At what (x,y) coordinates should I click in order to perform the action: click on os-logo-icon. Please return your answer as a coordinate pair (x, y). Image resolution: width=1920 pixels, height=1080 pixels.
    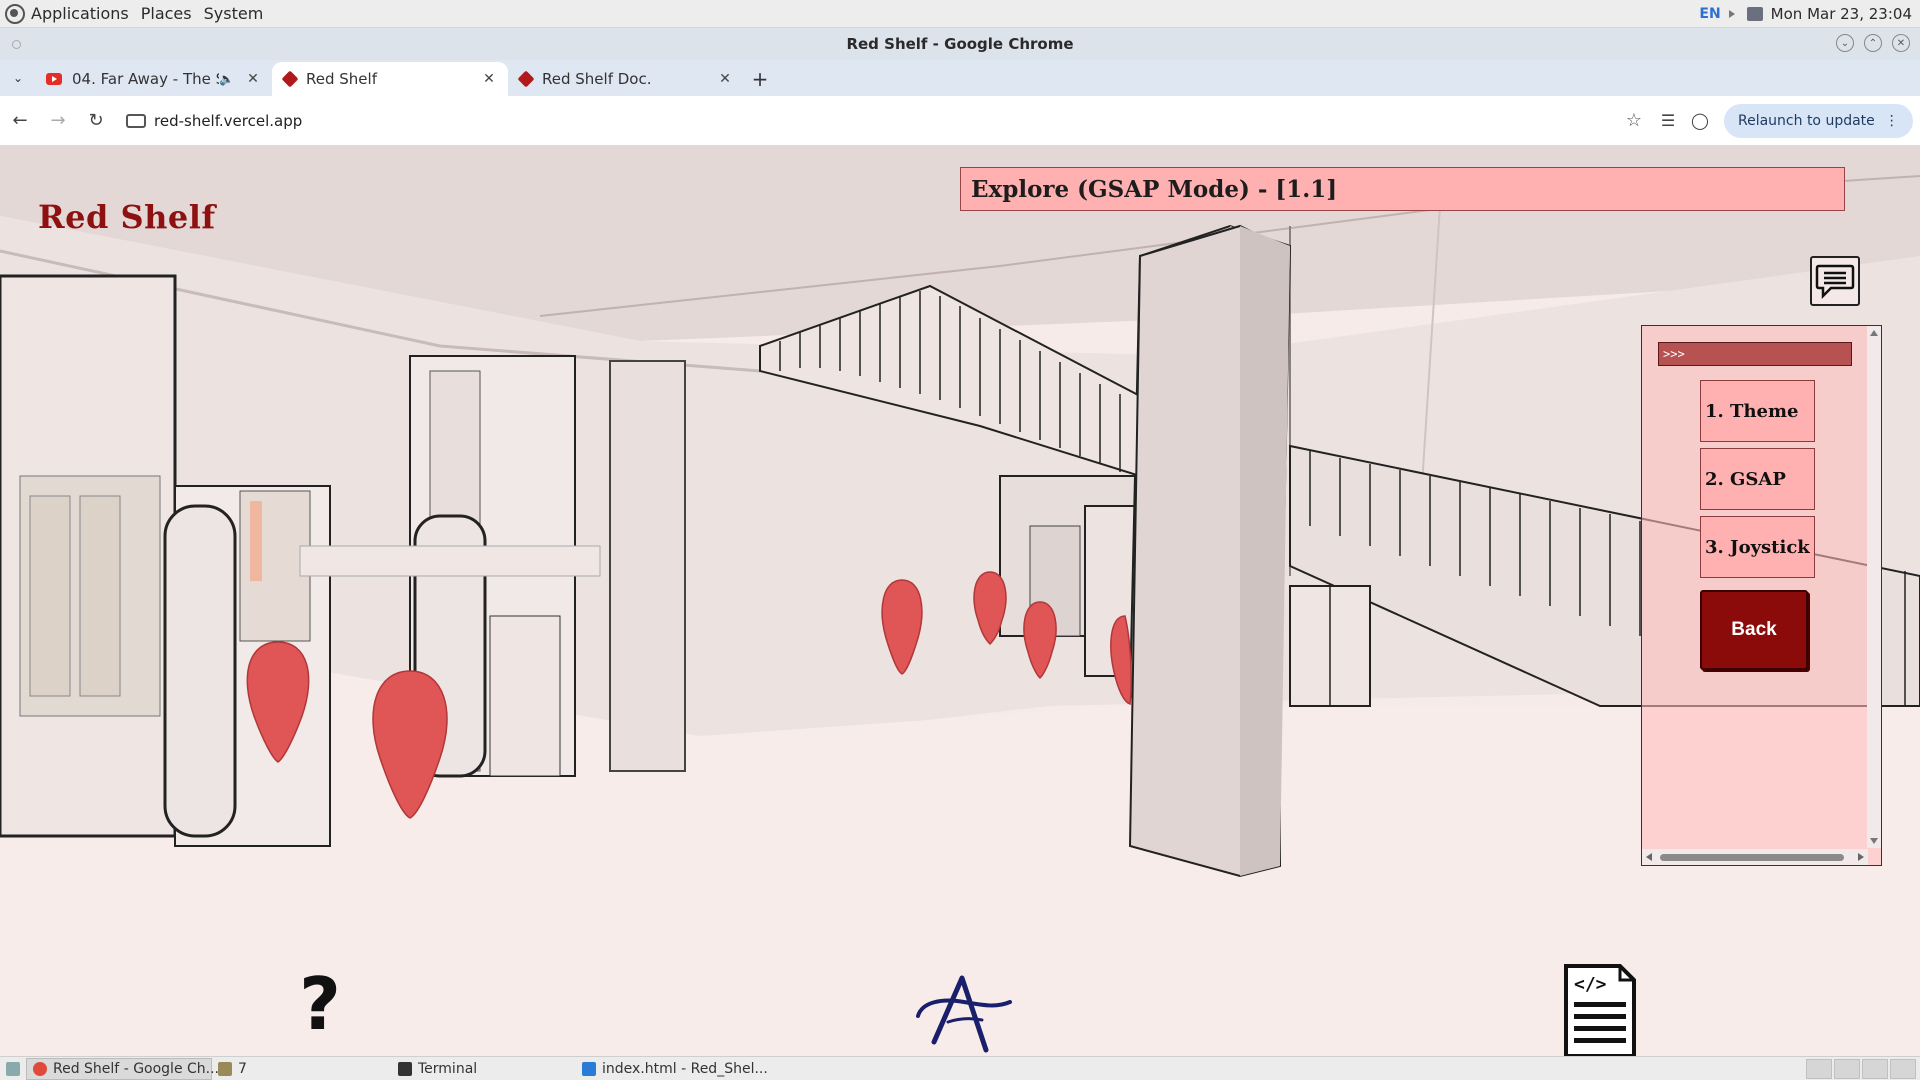
    Looking at the image, I should click on (15, 13).